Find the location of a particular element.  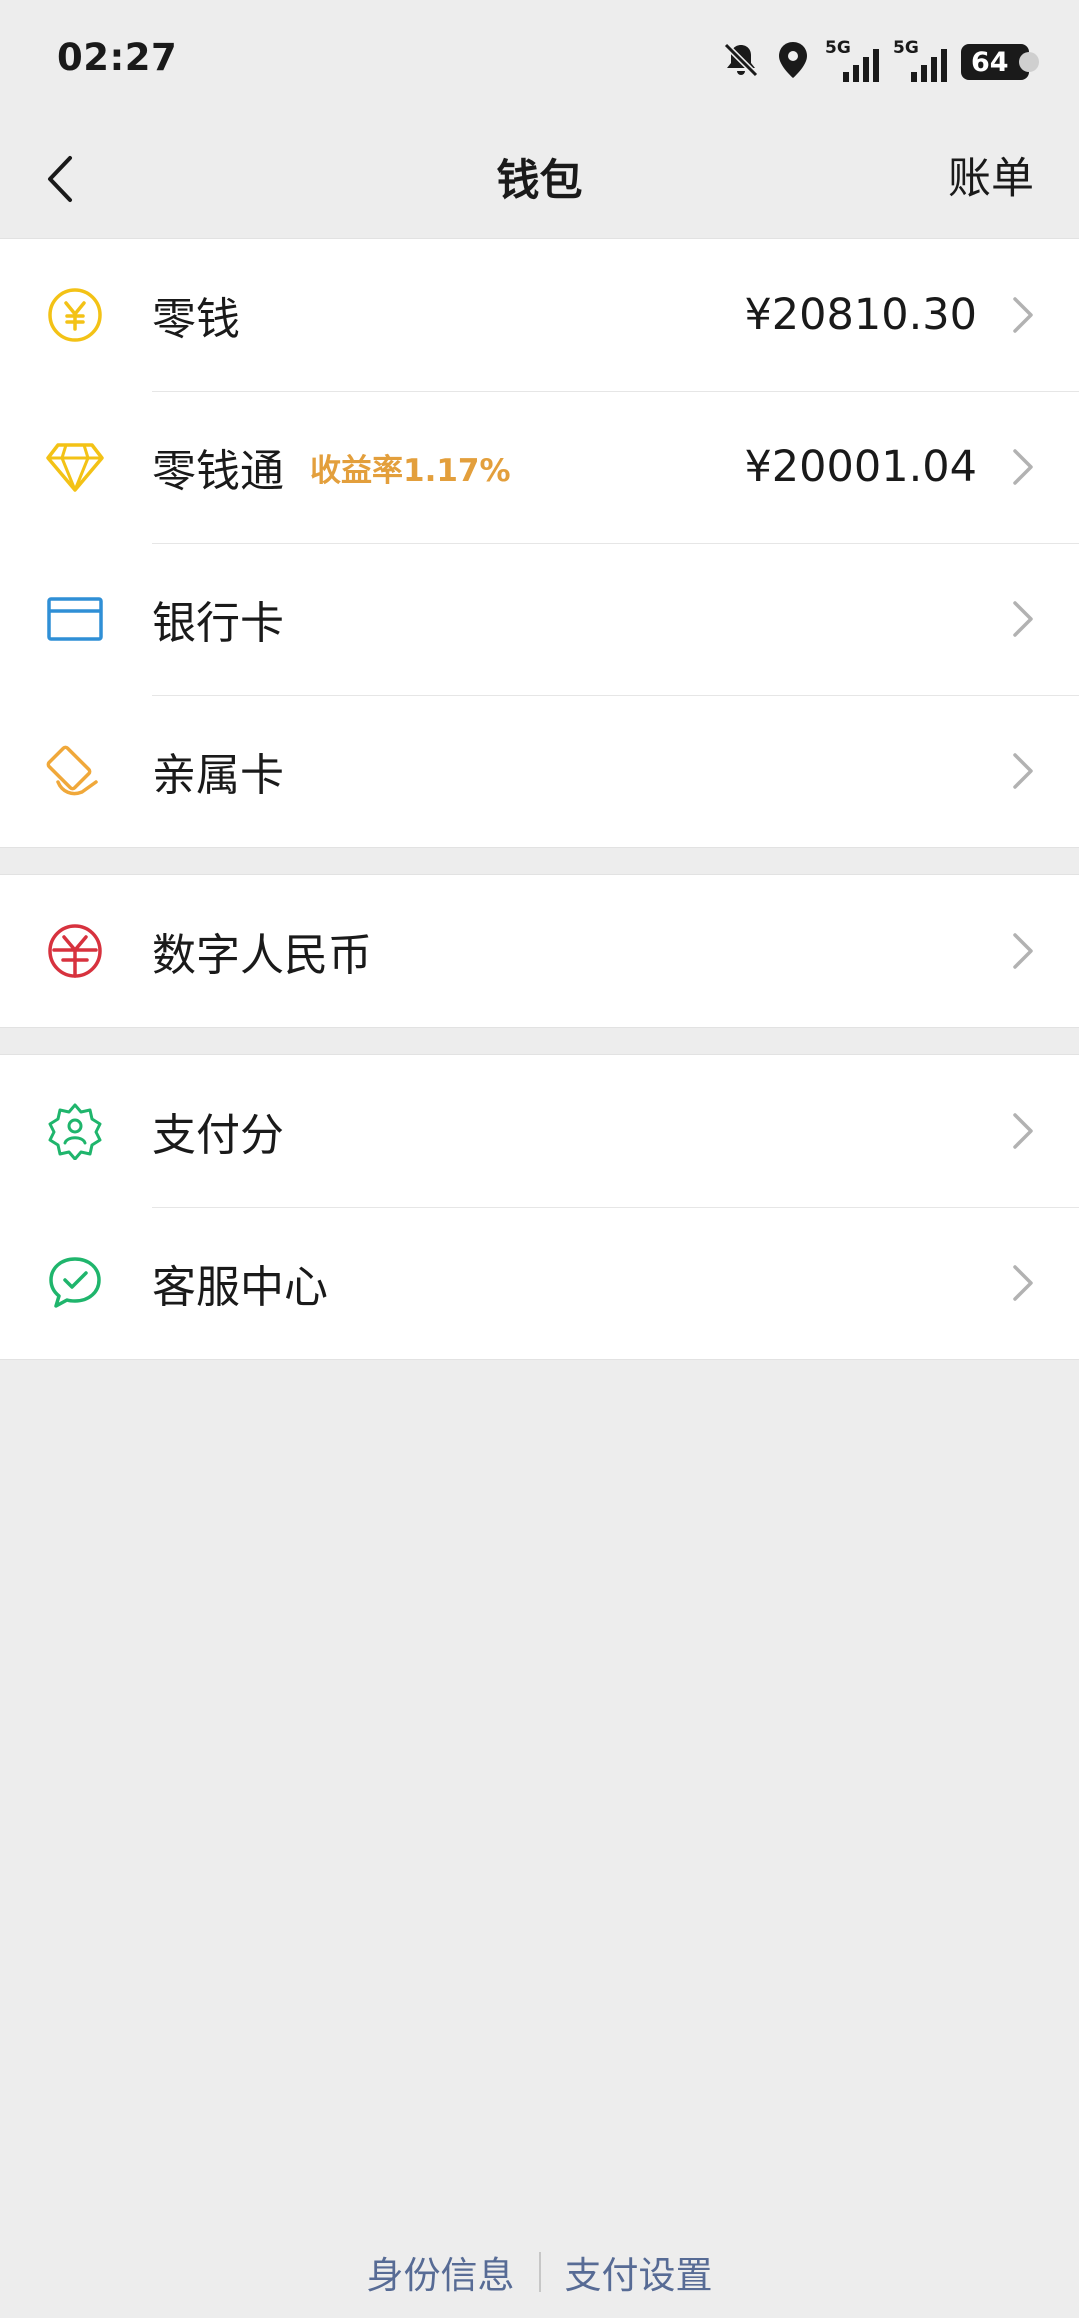

row-label: 支付分 is located at coordinates (218, 1135).